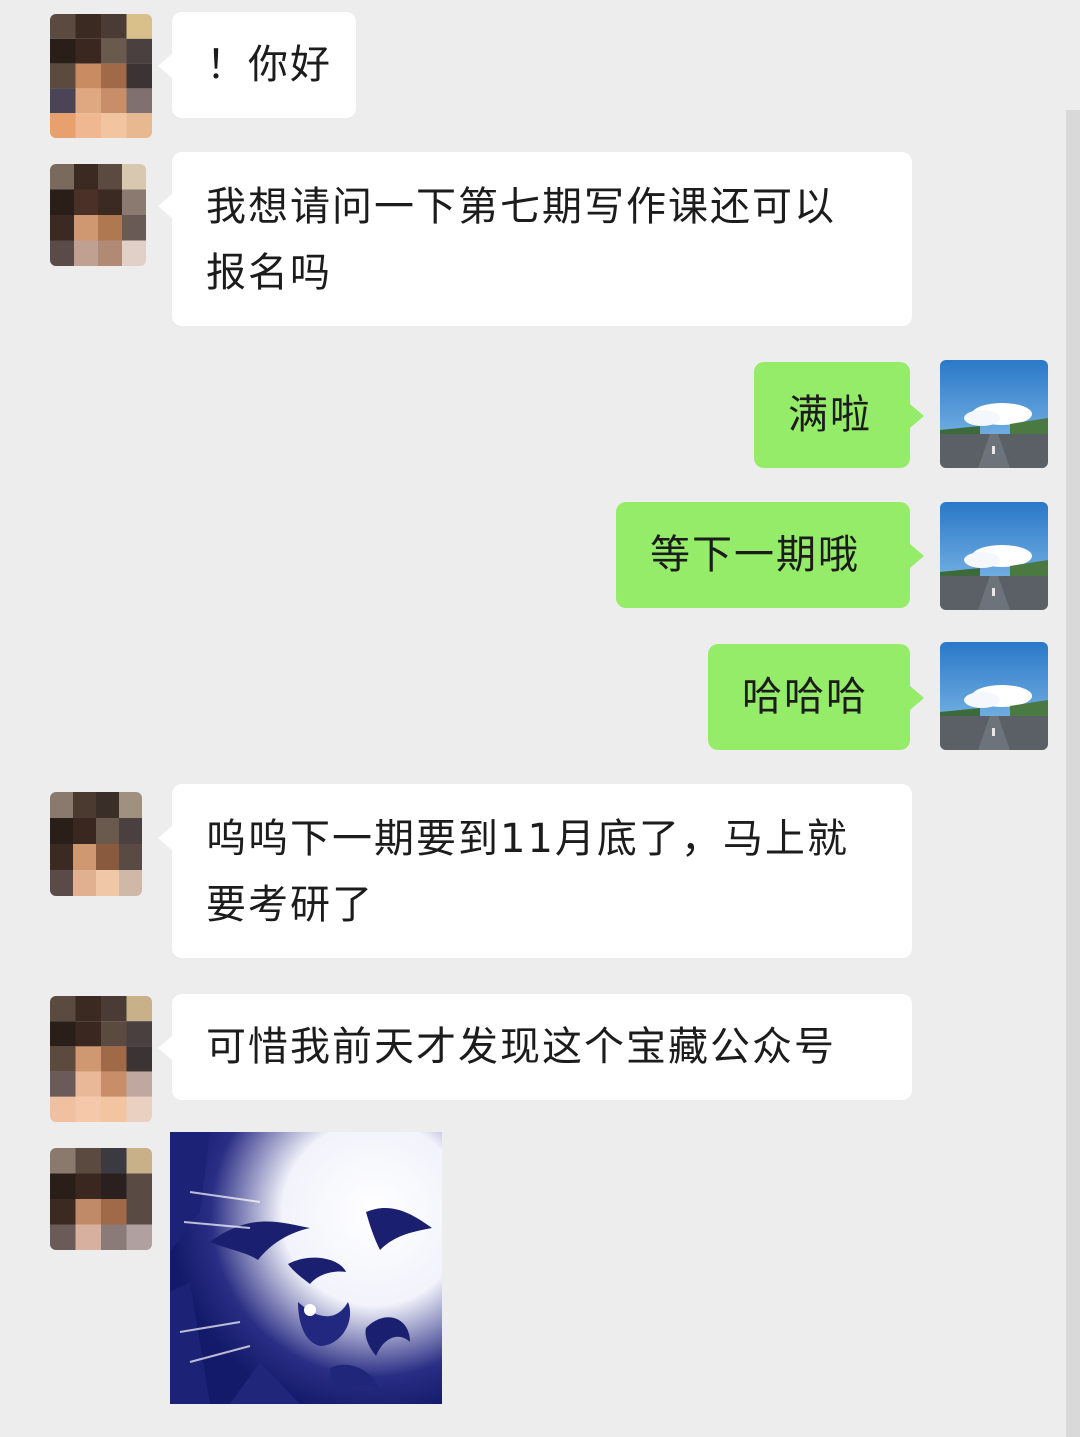 This screenshot has height=1437, width=1080. I want to click on message-bubble-incoming: ！你好, so click(257, 65).